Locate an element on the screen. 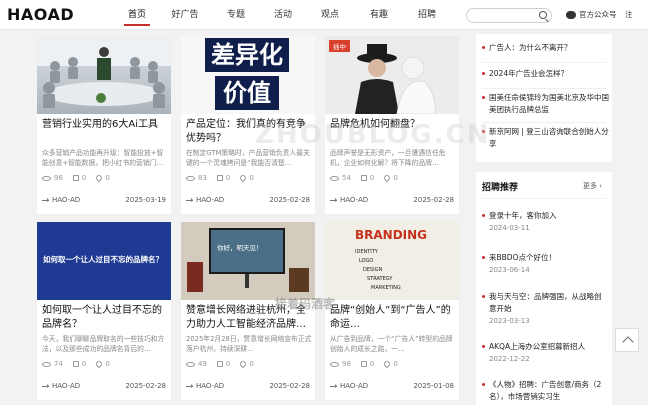 The height and width of the screenshot is (405, 648). recommend-title: 来BBDO点个好位！ is located at coordinates (544, 258).